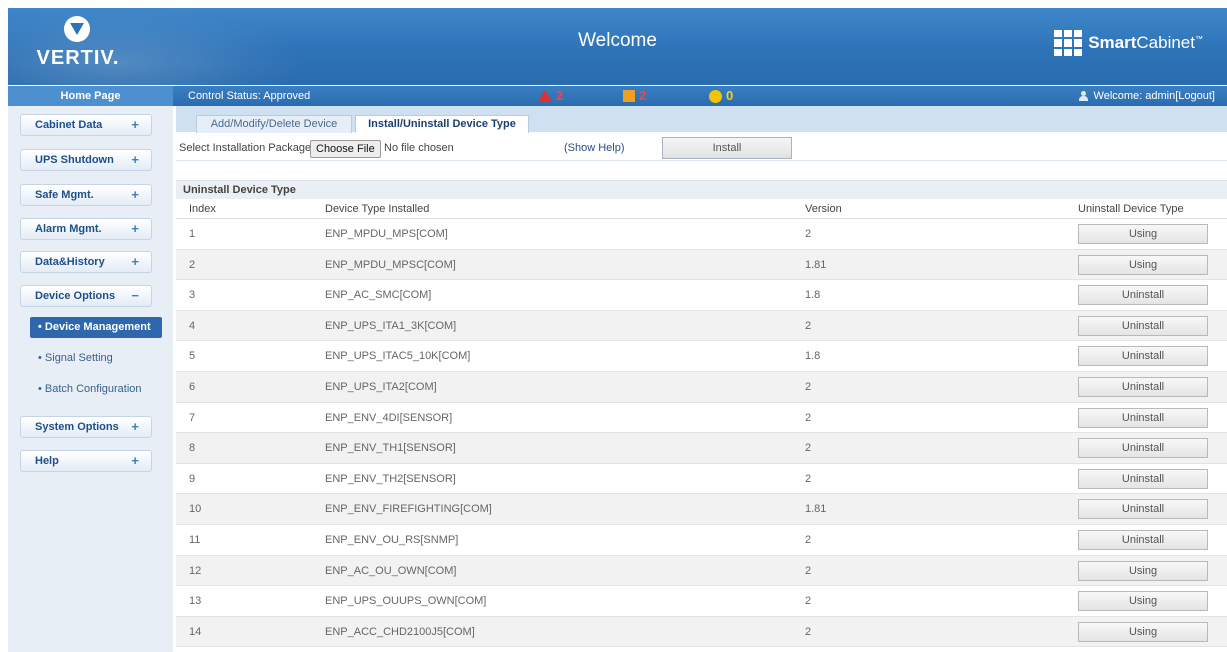 Image resolution: width=1227 pixels, height=652 pixels. What do you see at coordinates (192, 295) in the screenshot?
I see `row-index: 3` at bounding box center [192, 295].